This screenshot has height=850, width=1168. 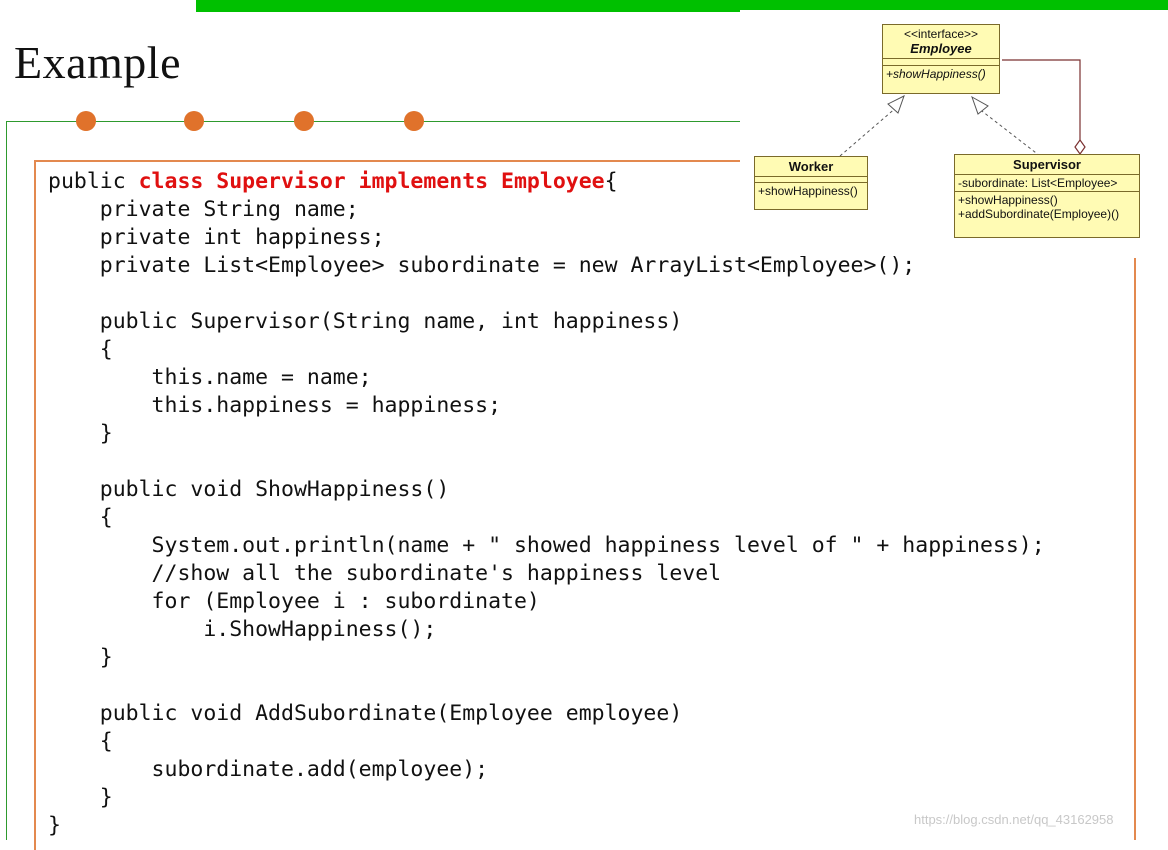 I want to click on left-divider, so click(x=6, y=480).